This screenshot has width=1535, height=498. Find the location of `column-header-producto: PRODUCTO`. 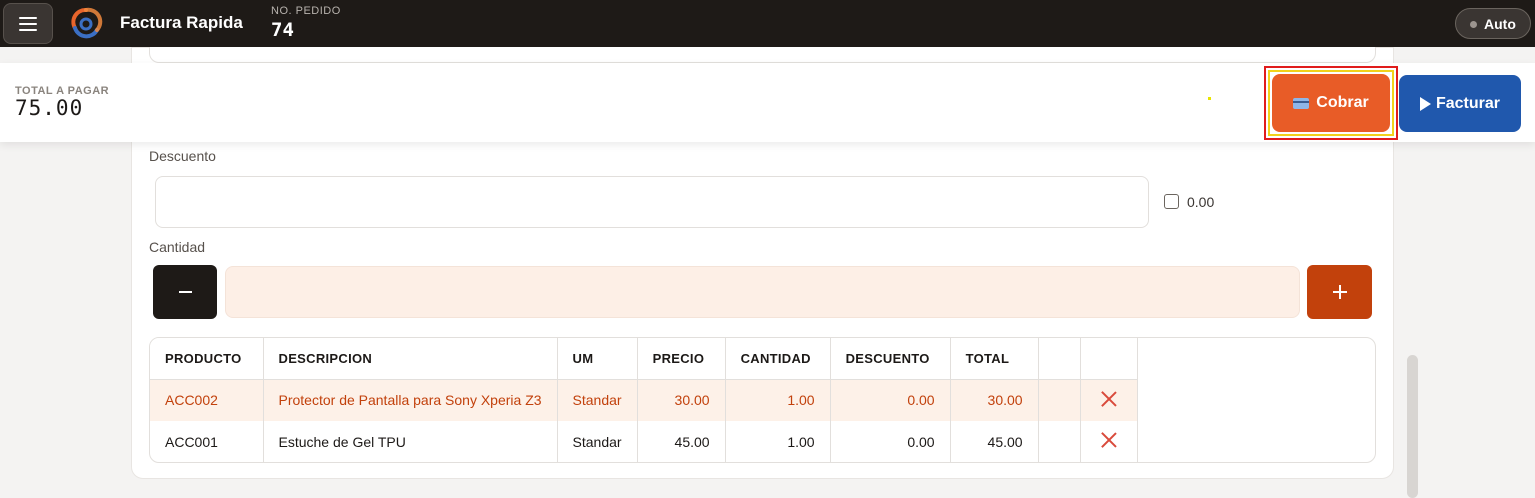

column-header-producto: PRODUCTO is located at coordinates (207, 359).